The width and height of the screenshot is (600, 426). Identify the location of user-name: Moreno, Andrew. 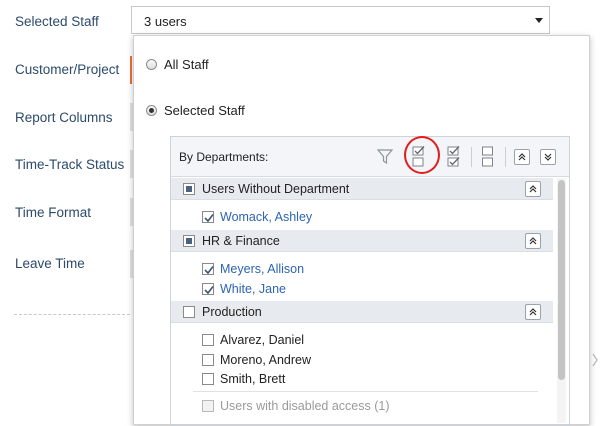
(265, 360).